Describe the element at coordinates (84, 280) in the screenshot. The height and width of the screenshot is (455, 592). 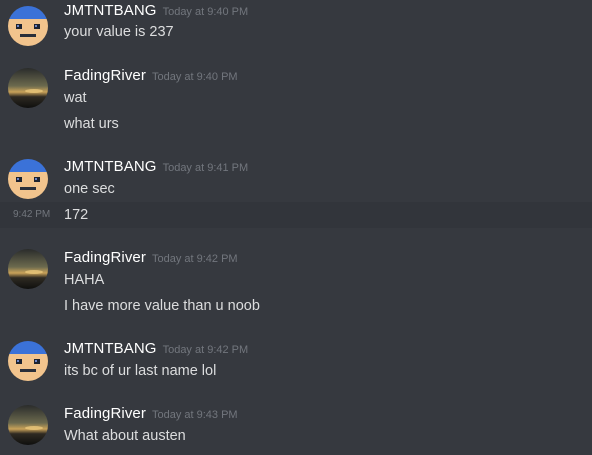
I see `message-text: HAHA` at that location.